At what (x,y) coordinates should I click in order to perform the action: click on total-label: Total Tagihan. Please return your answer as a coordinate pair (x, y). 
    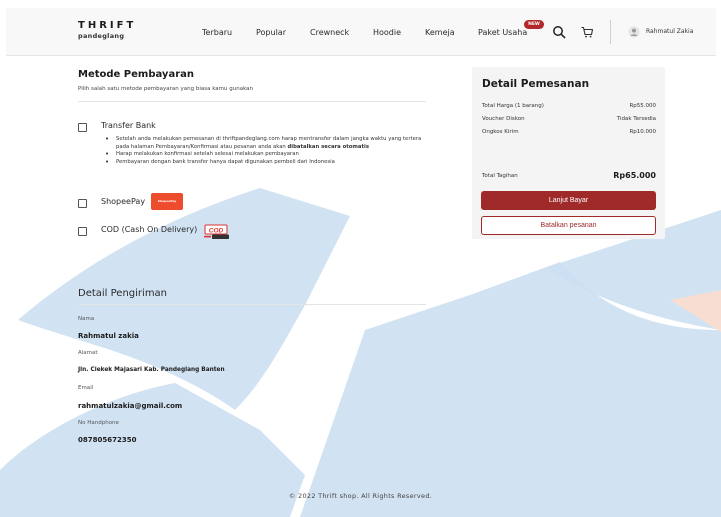
    Looking at the image, I should click on (500, 176).